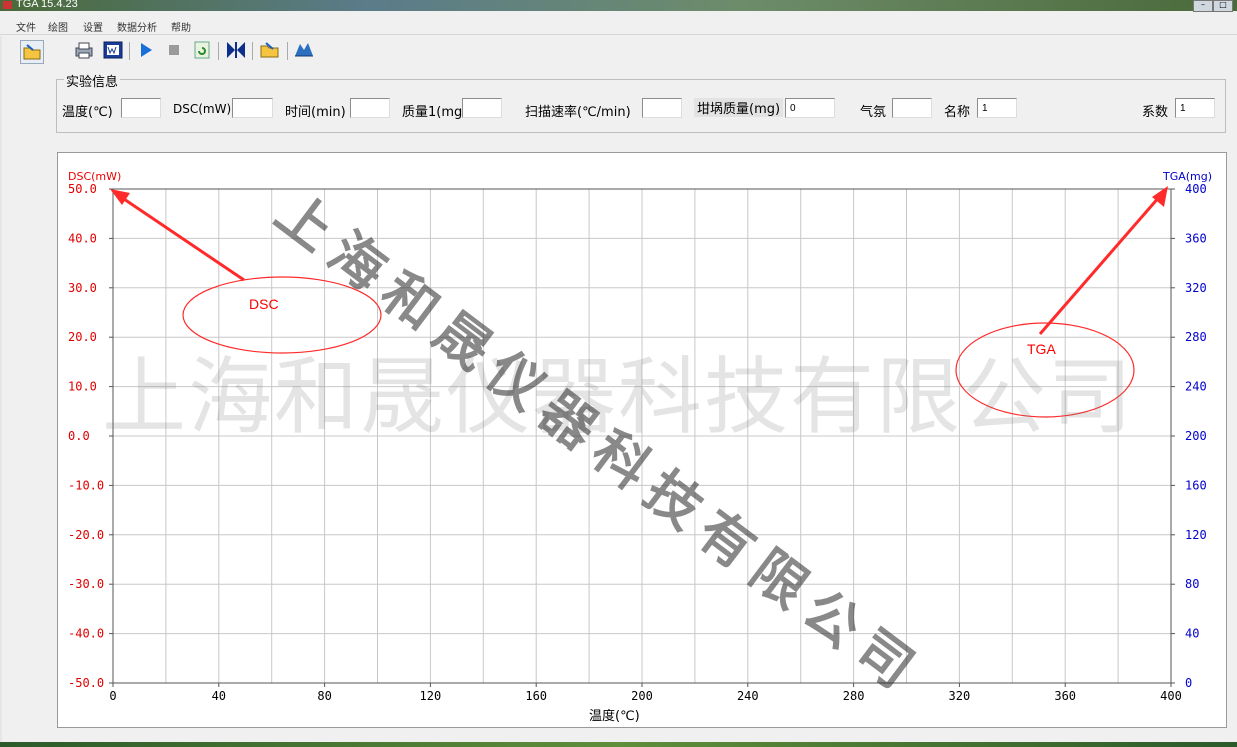 This screenshot has height=747, width=1237. What do you see at coordinates (86, 634) in the screenshot?
I see `y-left-tick-label: -40.0` at bounding box center [86, 634].